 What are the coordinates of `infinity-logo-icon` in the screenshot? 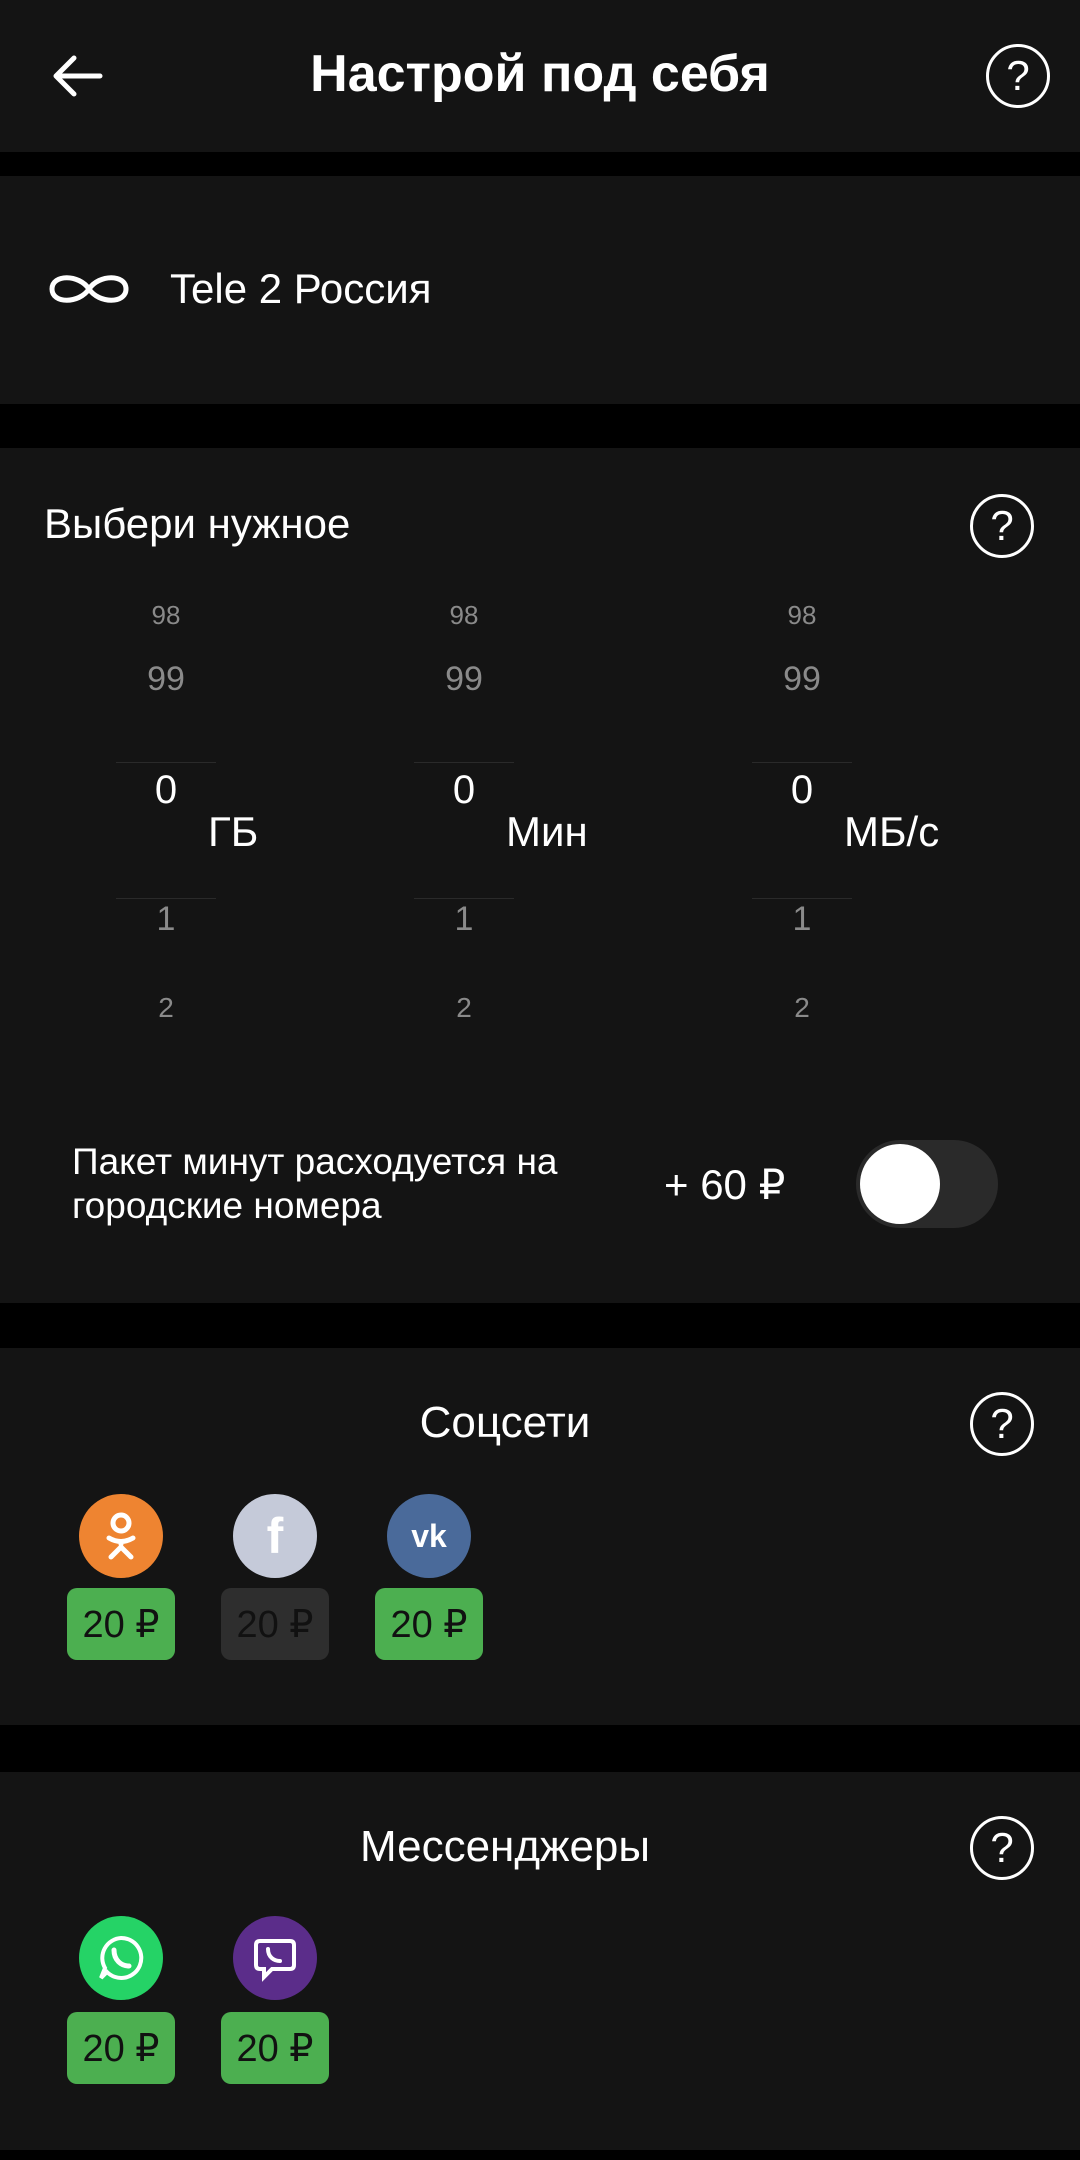 It's located at (89, 289).